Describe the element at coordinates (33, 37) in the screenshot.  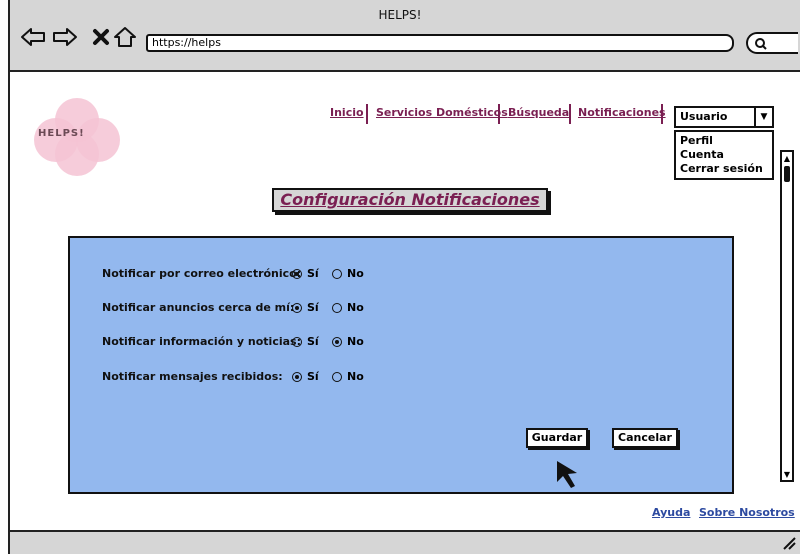
I see `back-icon` at that location.